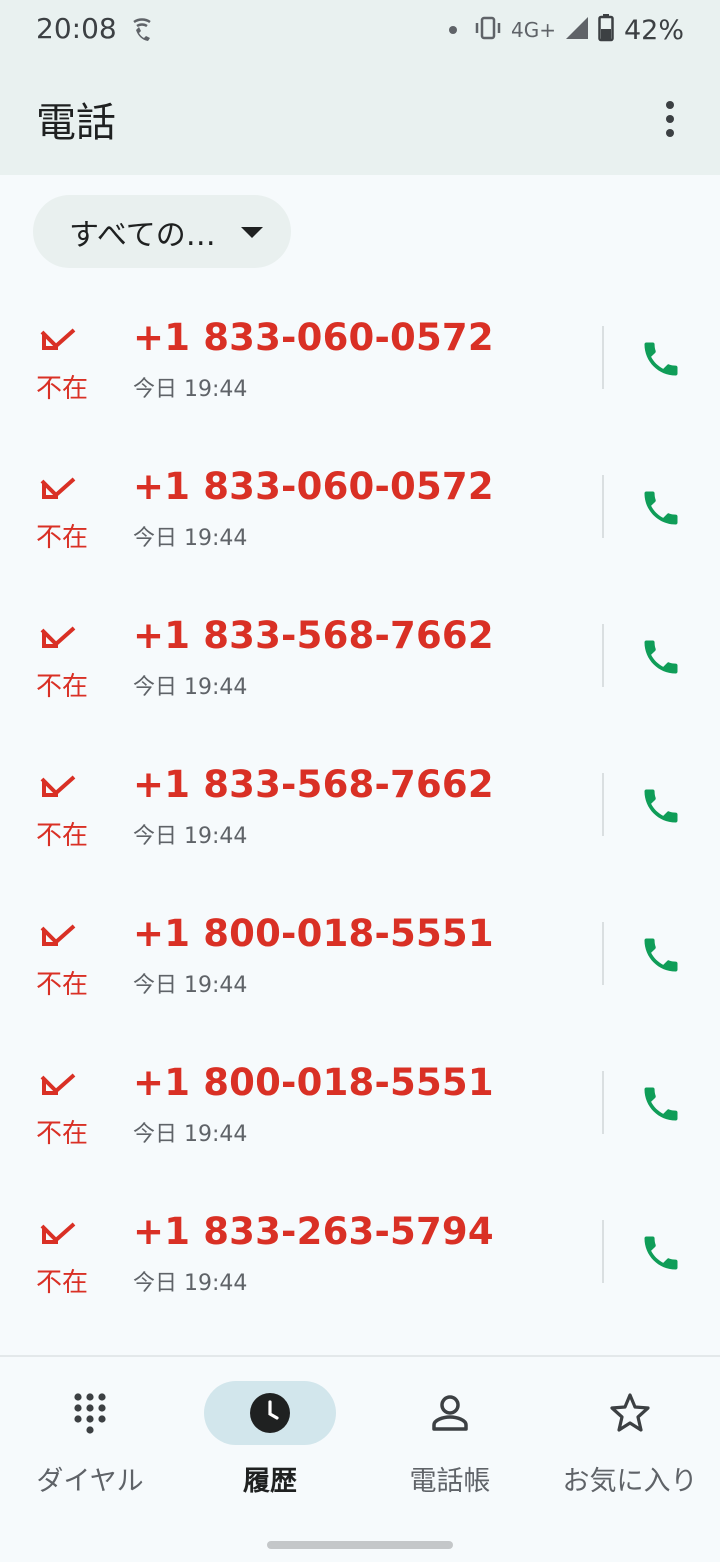 The width and height of the screenshot is (720, 1562). What do you see at coordinates (360, 87) in the screenshot?
I see `top-bar: 20:08 4G+ 42% 電話` at bounding box center [360, 87].